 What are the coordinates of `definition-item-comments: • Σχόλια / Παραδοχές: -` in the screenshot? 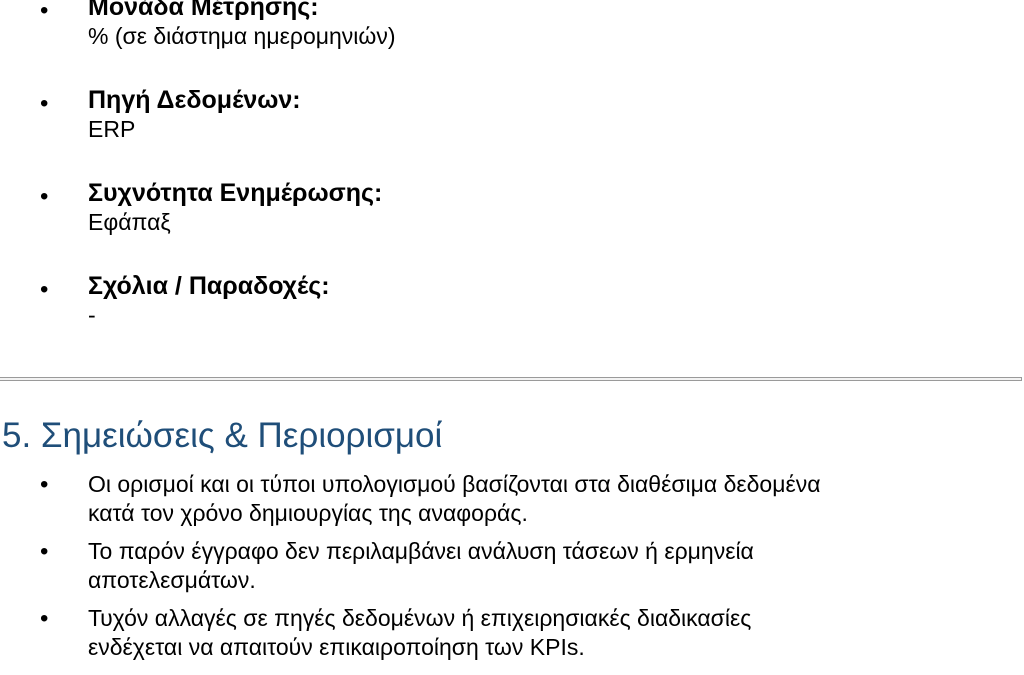 It's located at (512, 317).